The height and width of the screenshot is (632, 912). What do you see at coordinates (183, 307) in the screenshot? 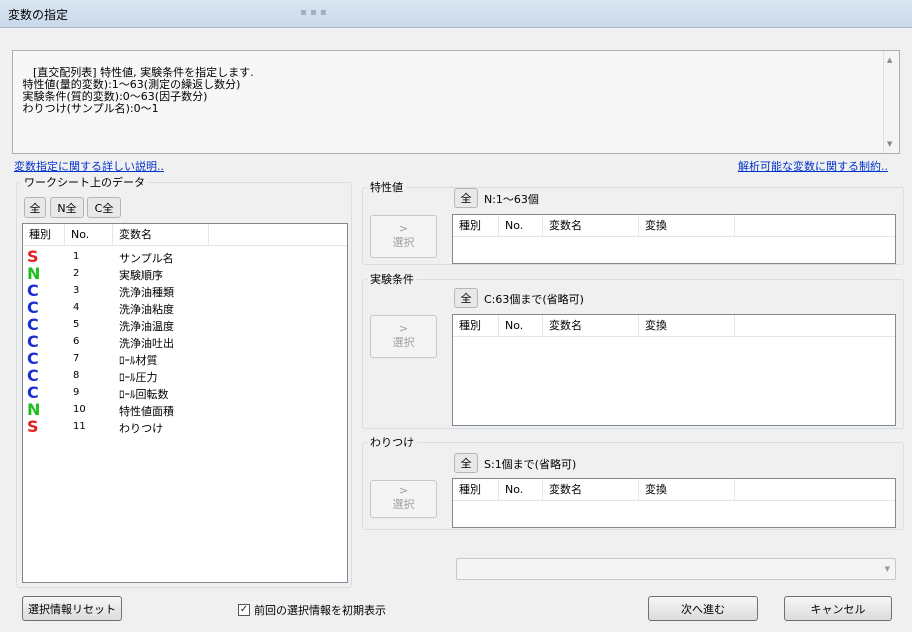
I see `worksheet-row: C 4 洗浄油粘度` at bounding box center [183, 307].